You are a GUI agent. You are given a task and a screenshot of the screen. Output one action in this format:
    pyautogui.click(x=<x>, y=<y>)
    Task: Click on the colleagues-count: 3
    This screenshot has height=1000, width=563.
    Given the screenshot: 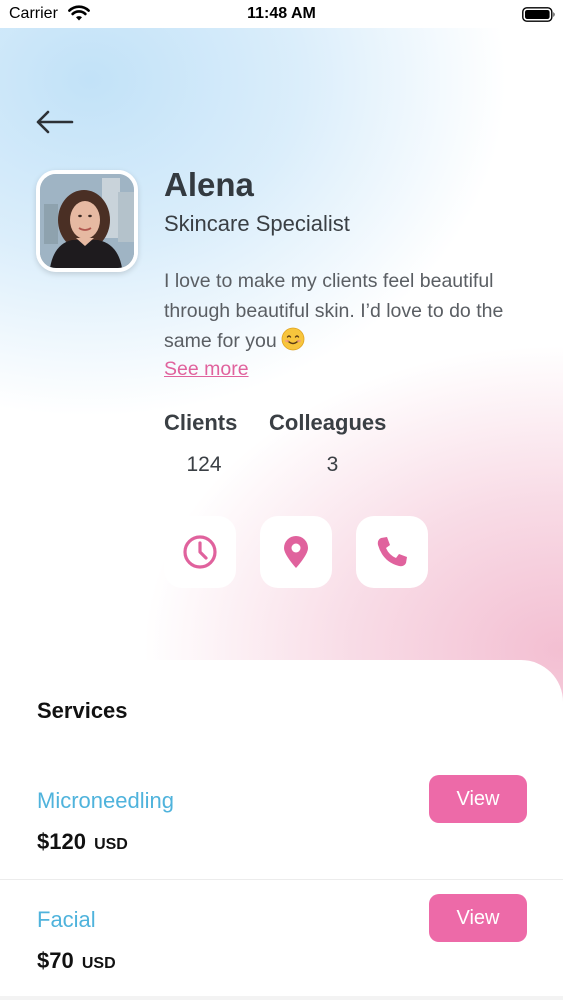 What is the action you would take?
    pyautogui.click(x=332, y=464)
    